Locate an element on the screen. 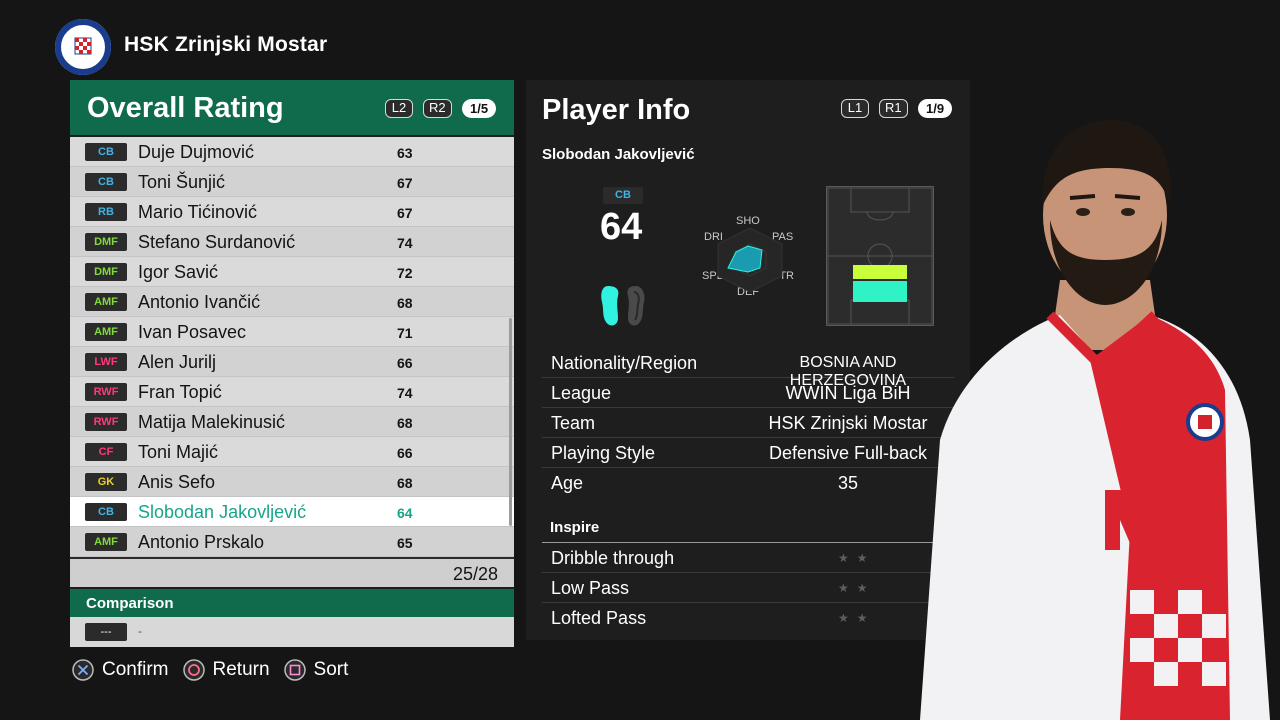 This screenshot has width=1280, height=720. position-badge: DMF is located at coordinates (106, 272).